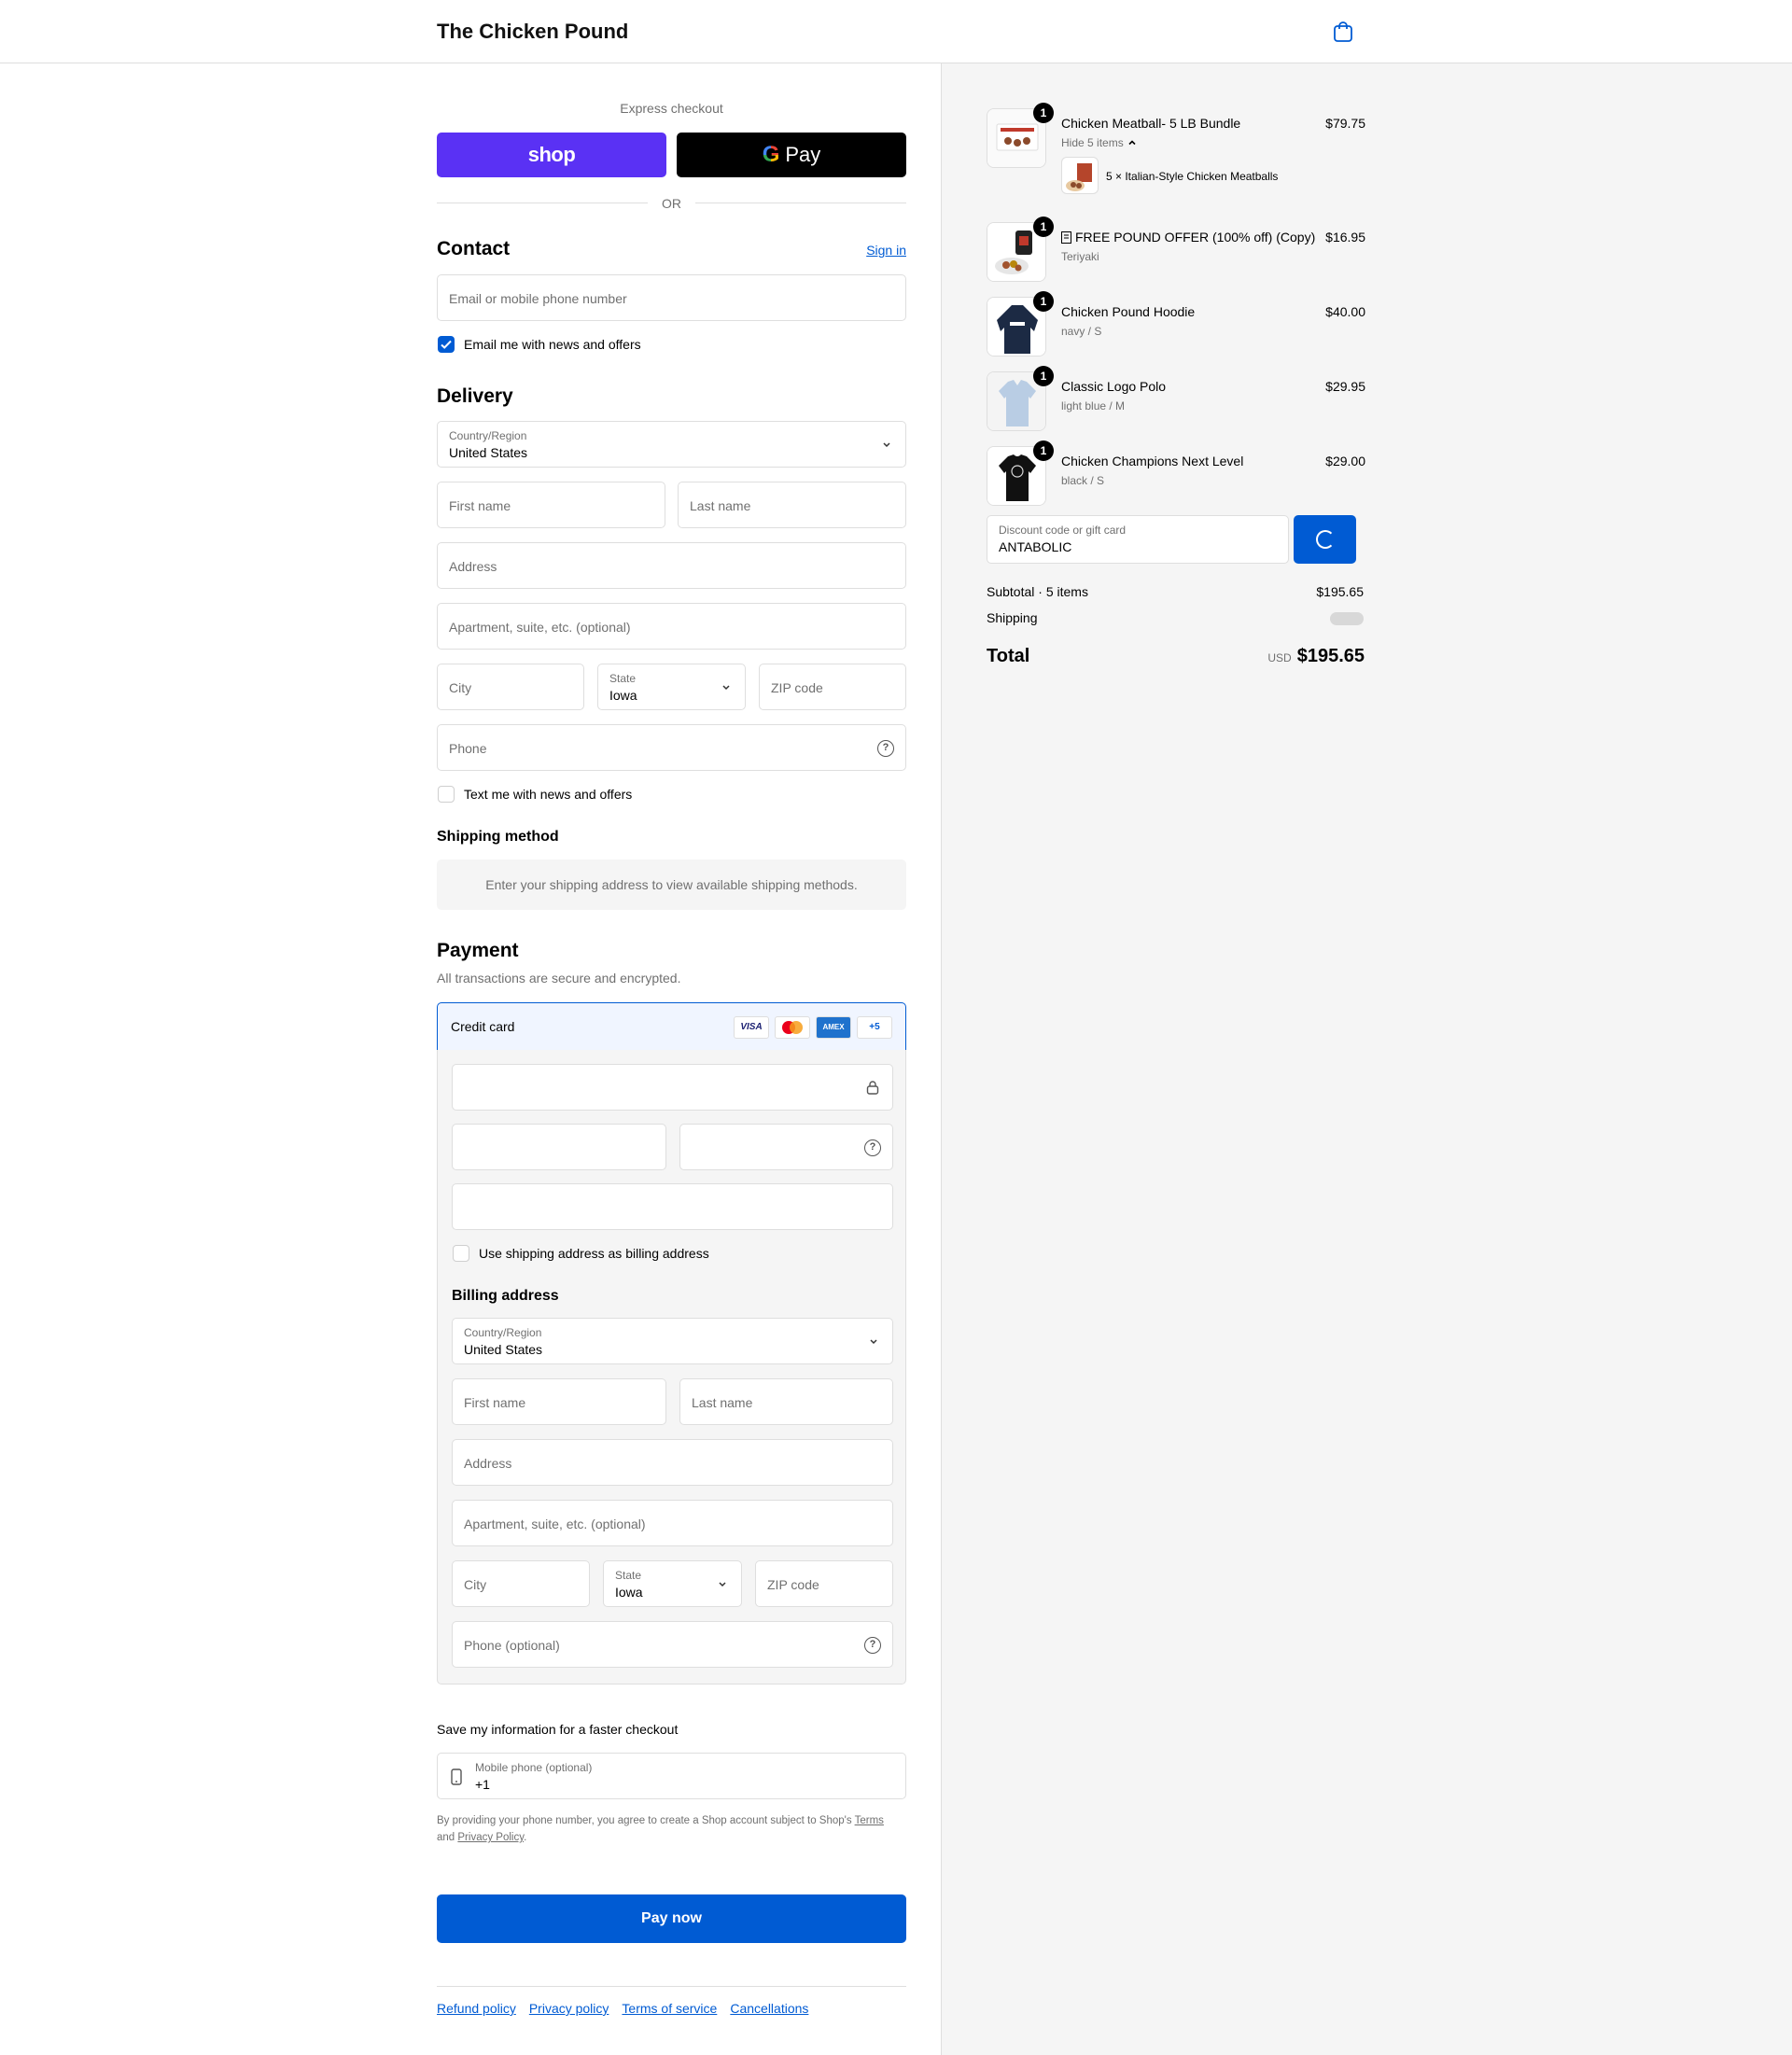 Image resolution: width=1792 pixels, height=2055 pixels. Describe the element at coordinates (538, 298) in the screenshot. I see `email-placeholder: Email or mobile phone number` at that location.